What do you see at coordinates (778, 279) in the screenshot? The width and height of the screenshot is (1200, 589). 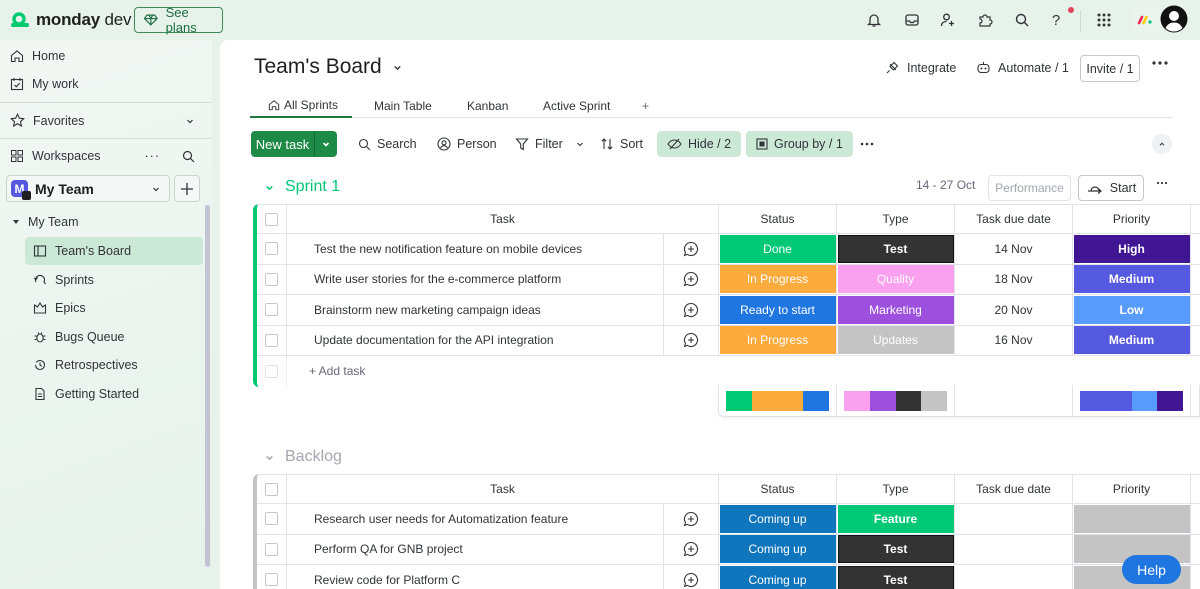 I see `status-cell: In Progress` at bounding box center [778, 279].